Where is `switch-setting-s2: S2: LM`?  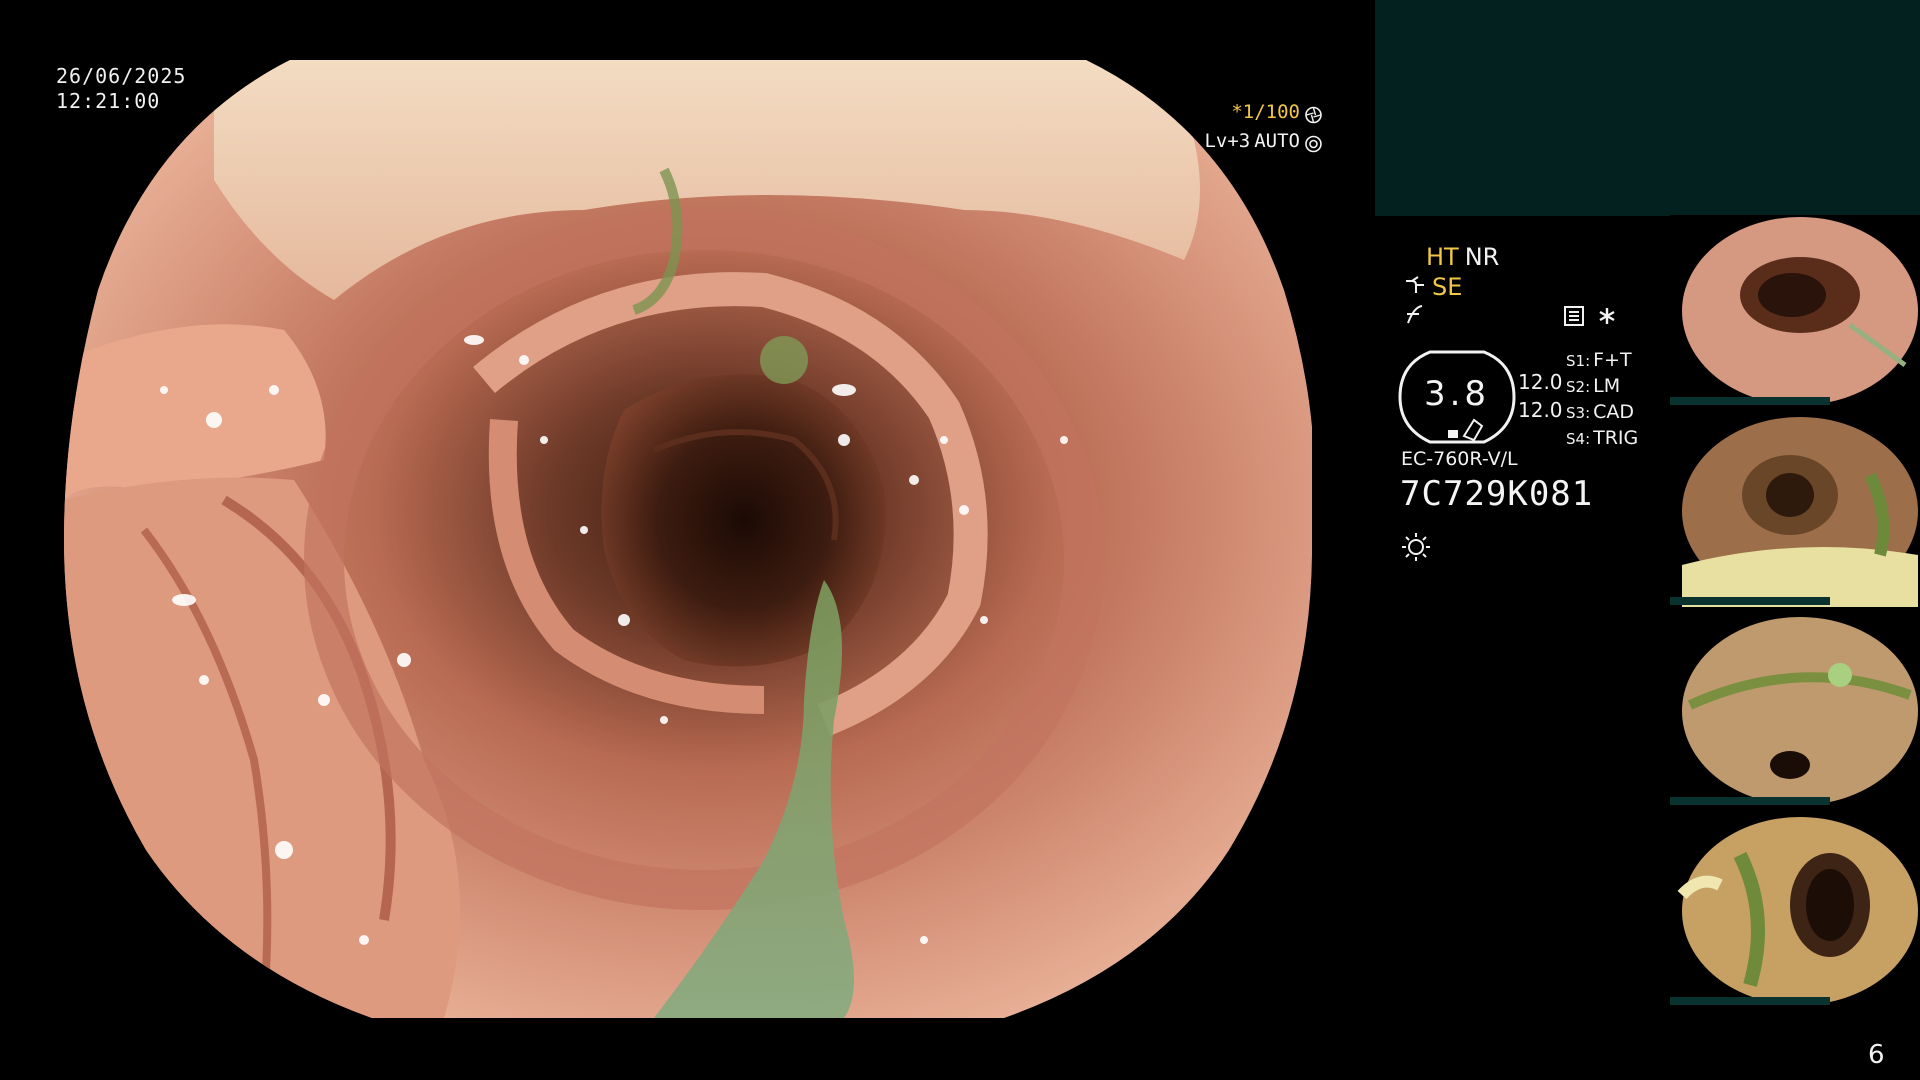
switch-setting-s2: S2: LM is located at coordinates (1593, 386).